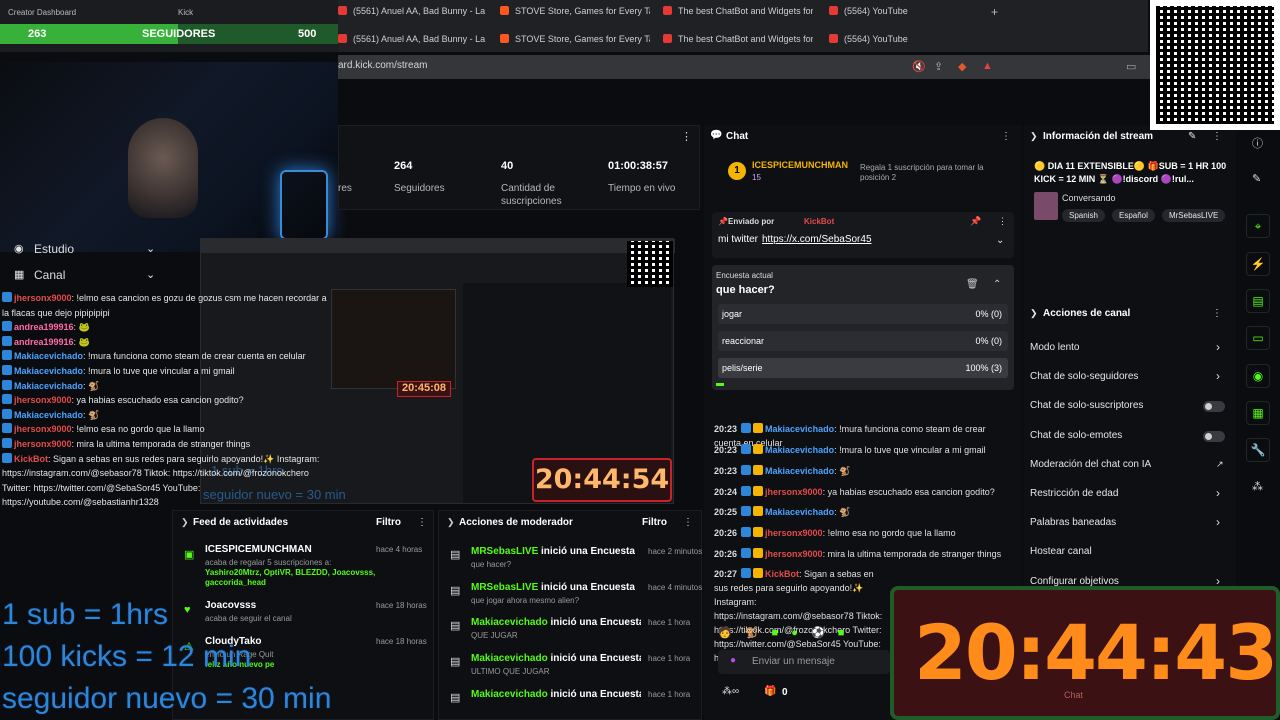 This screenshot has width=1280, height=720. What do you see at coordinates (1089, 198) in the screenshot?
I see `stream-category: Conversando` at bounding box center [1089, 198].